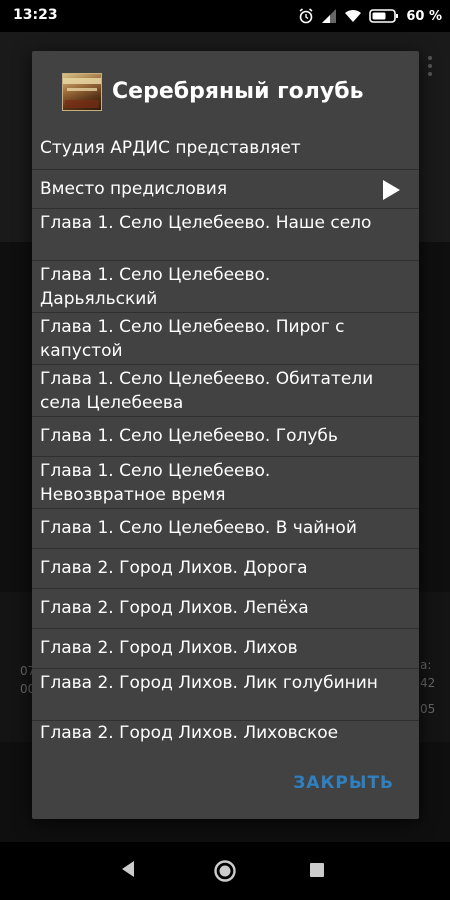 This screenshot has width=450, height=900. Describe the element at coordinates (343, 783) in the screenshot. I see `close-button: ЗАКРЫТЬ` at that location.